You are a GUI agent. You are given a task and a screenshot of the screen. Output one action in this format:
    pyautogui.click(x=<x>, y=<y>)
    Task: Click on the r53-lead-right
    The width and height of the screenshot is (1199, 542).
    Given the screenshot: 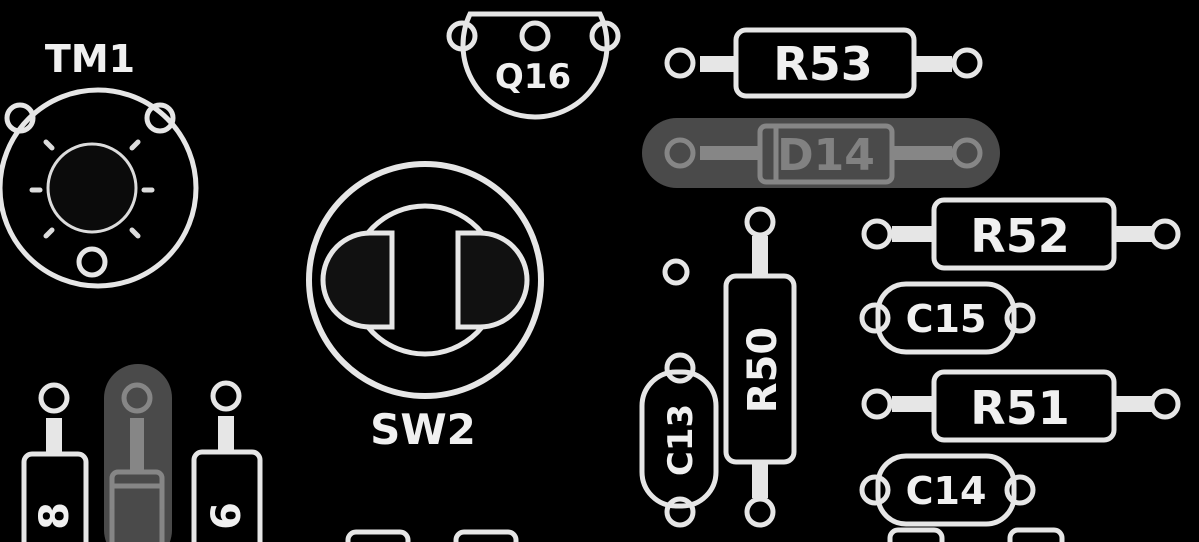 What is the action you would take?
    pyautogui.click(x=932, y=64)
    